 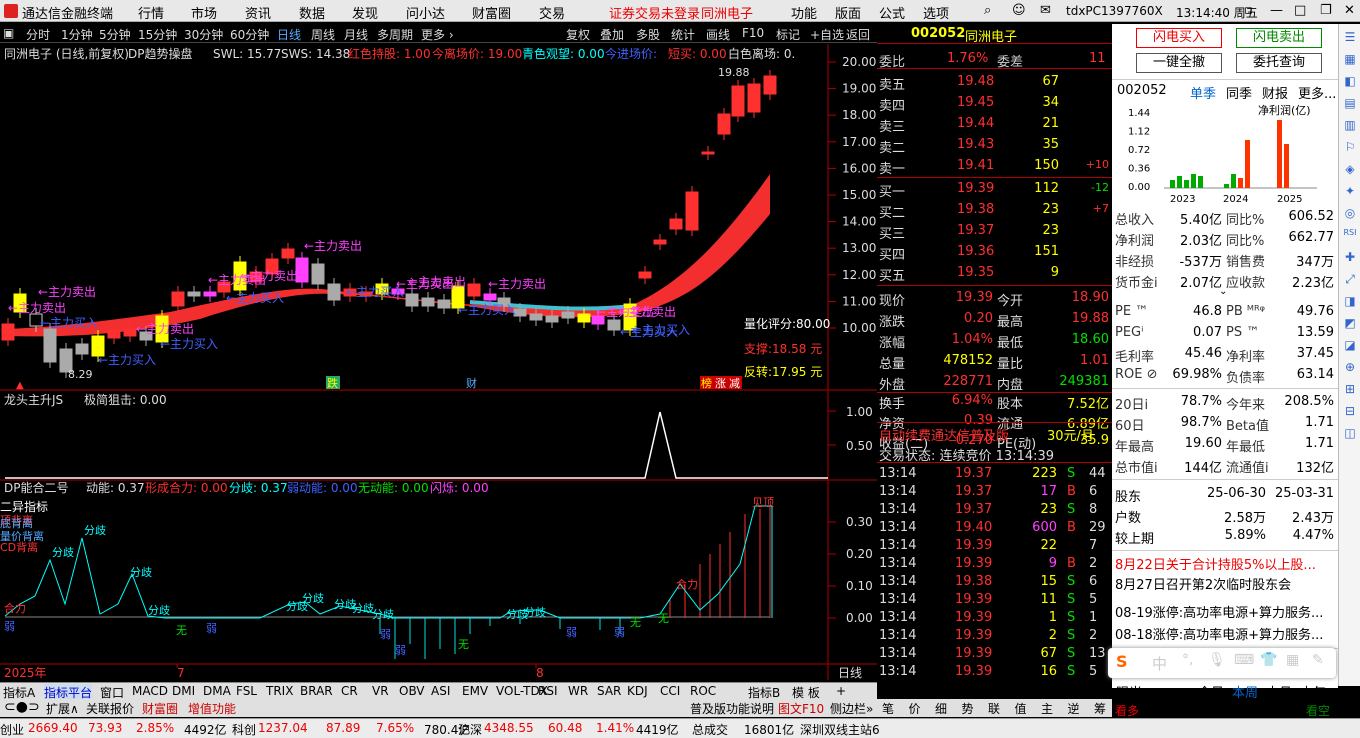 What do you see at coordinates (1179, 38) in the screenshot?
I see `flash-buy-button: 闪电买入` at bounding box center [1179, 38].